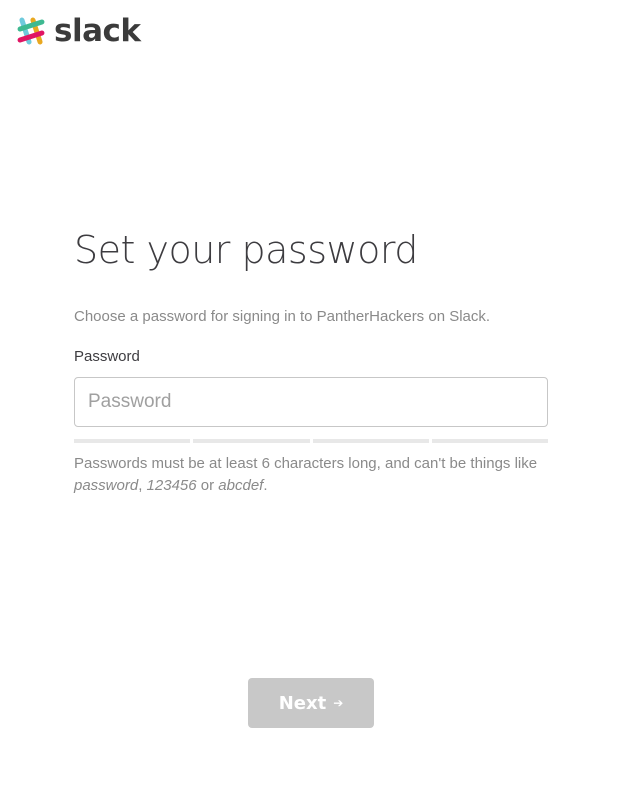 The image size is (622, 788). Describe the element at coordinates (311, 441) in the screenshot. I see `password-strength-meter` at that location.